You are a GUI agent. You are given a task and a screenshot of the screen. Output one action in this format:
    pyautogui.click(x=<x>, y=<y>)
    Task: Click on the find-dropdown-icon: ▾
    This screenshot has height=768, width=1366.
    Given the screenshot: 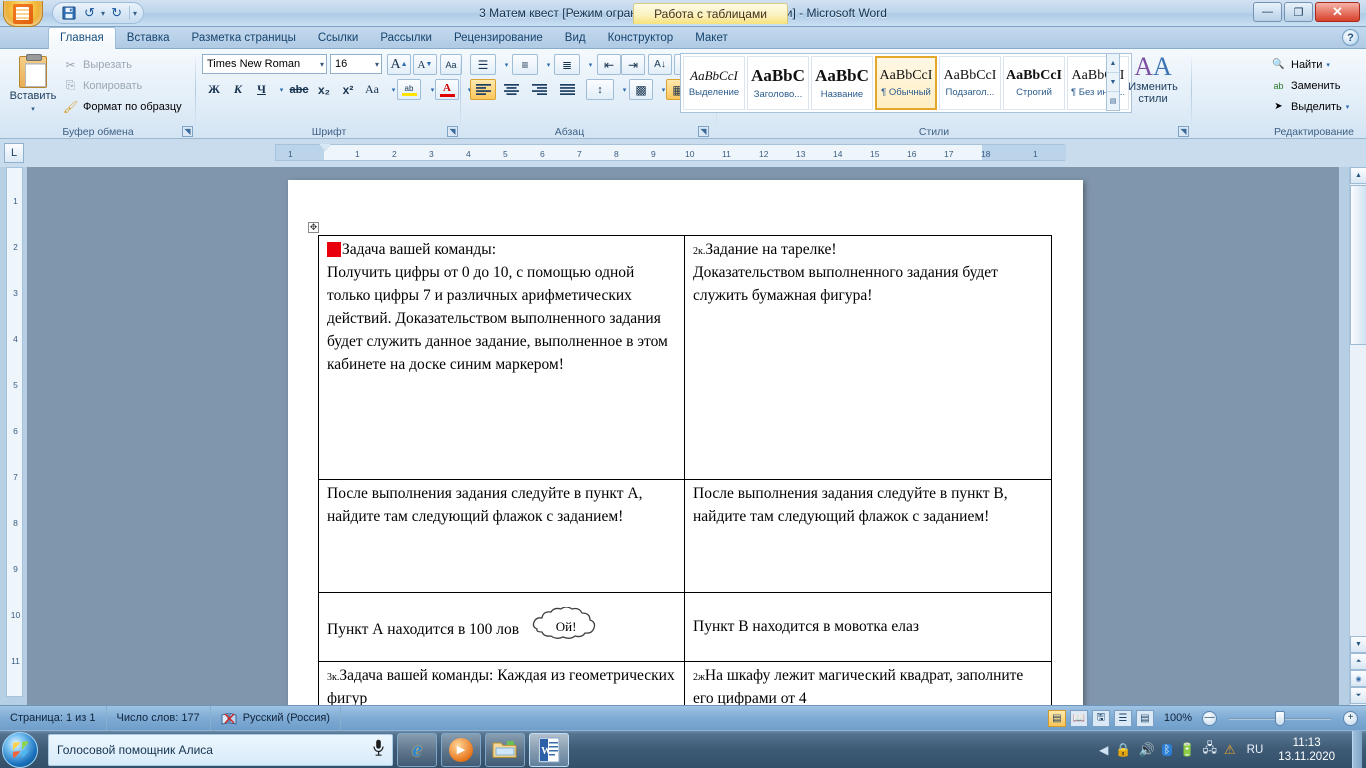 What is the action you would take?
    pyautogui.click(x=1328, y=65)
    